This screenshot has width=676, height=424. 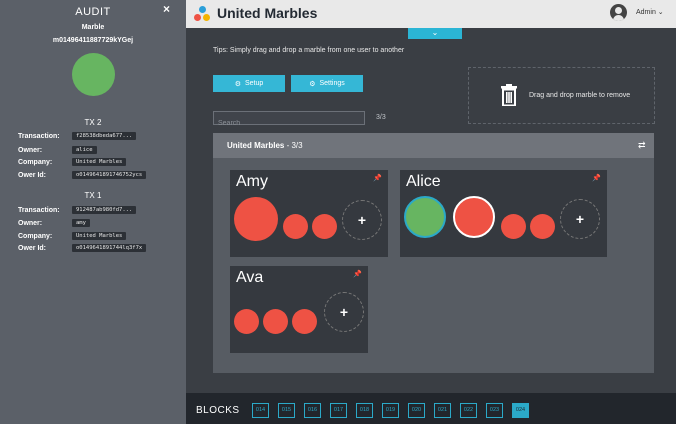 I want to click on panel-title: United Marbles - 3/3, so click(x=265, y=145).